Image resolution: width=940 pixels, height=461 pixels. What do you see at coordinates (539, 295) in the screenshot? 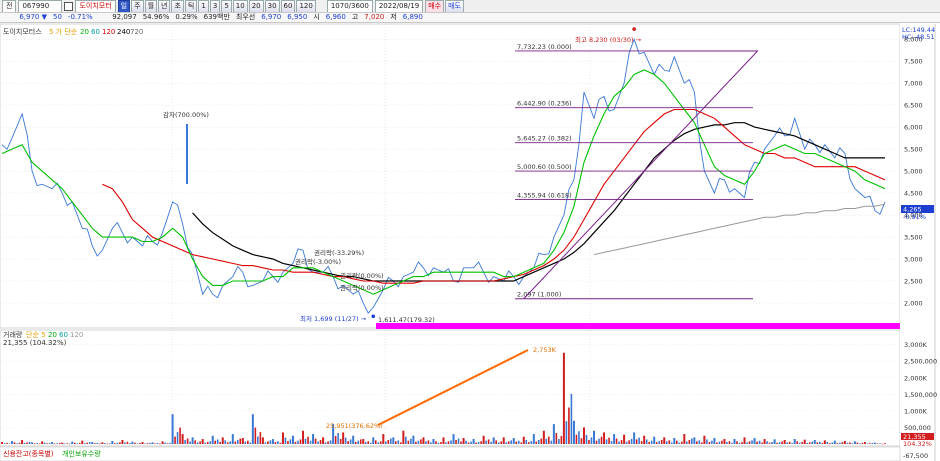
I see `fib-level-label: 2,097 (1.000)` at bounding box center [539, 295].